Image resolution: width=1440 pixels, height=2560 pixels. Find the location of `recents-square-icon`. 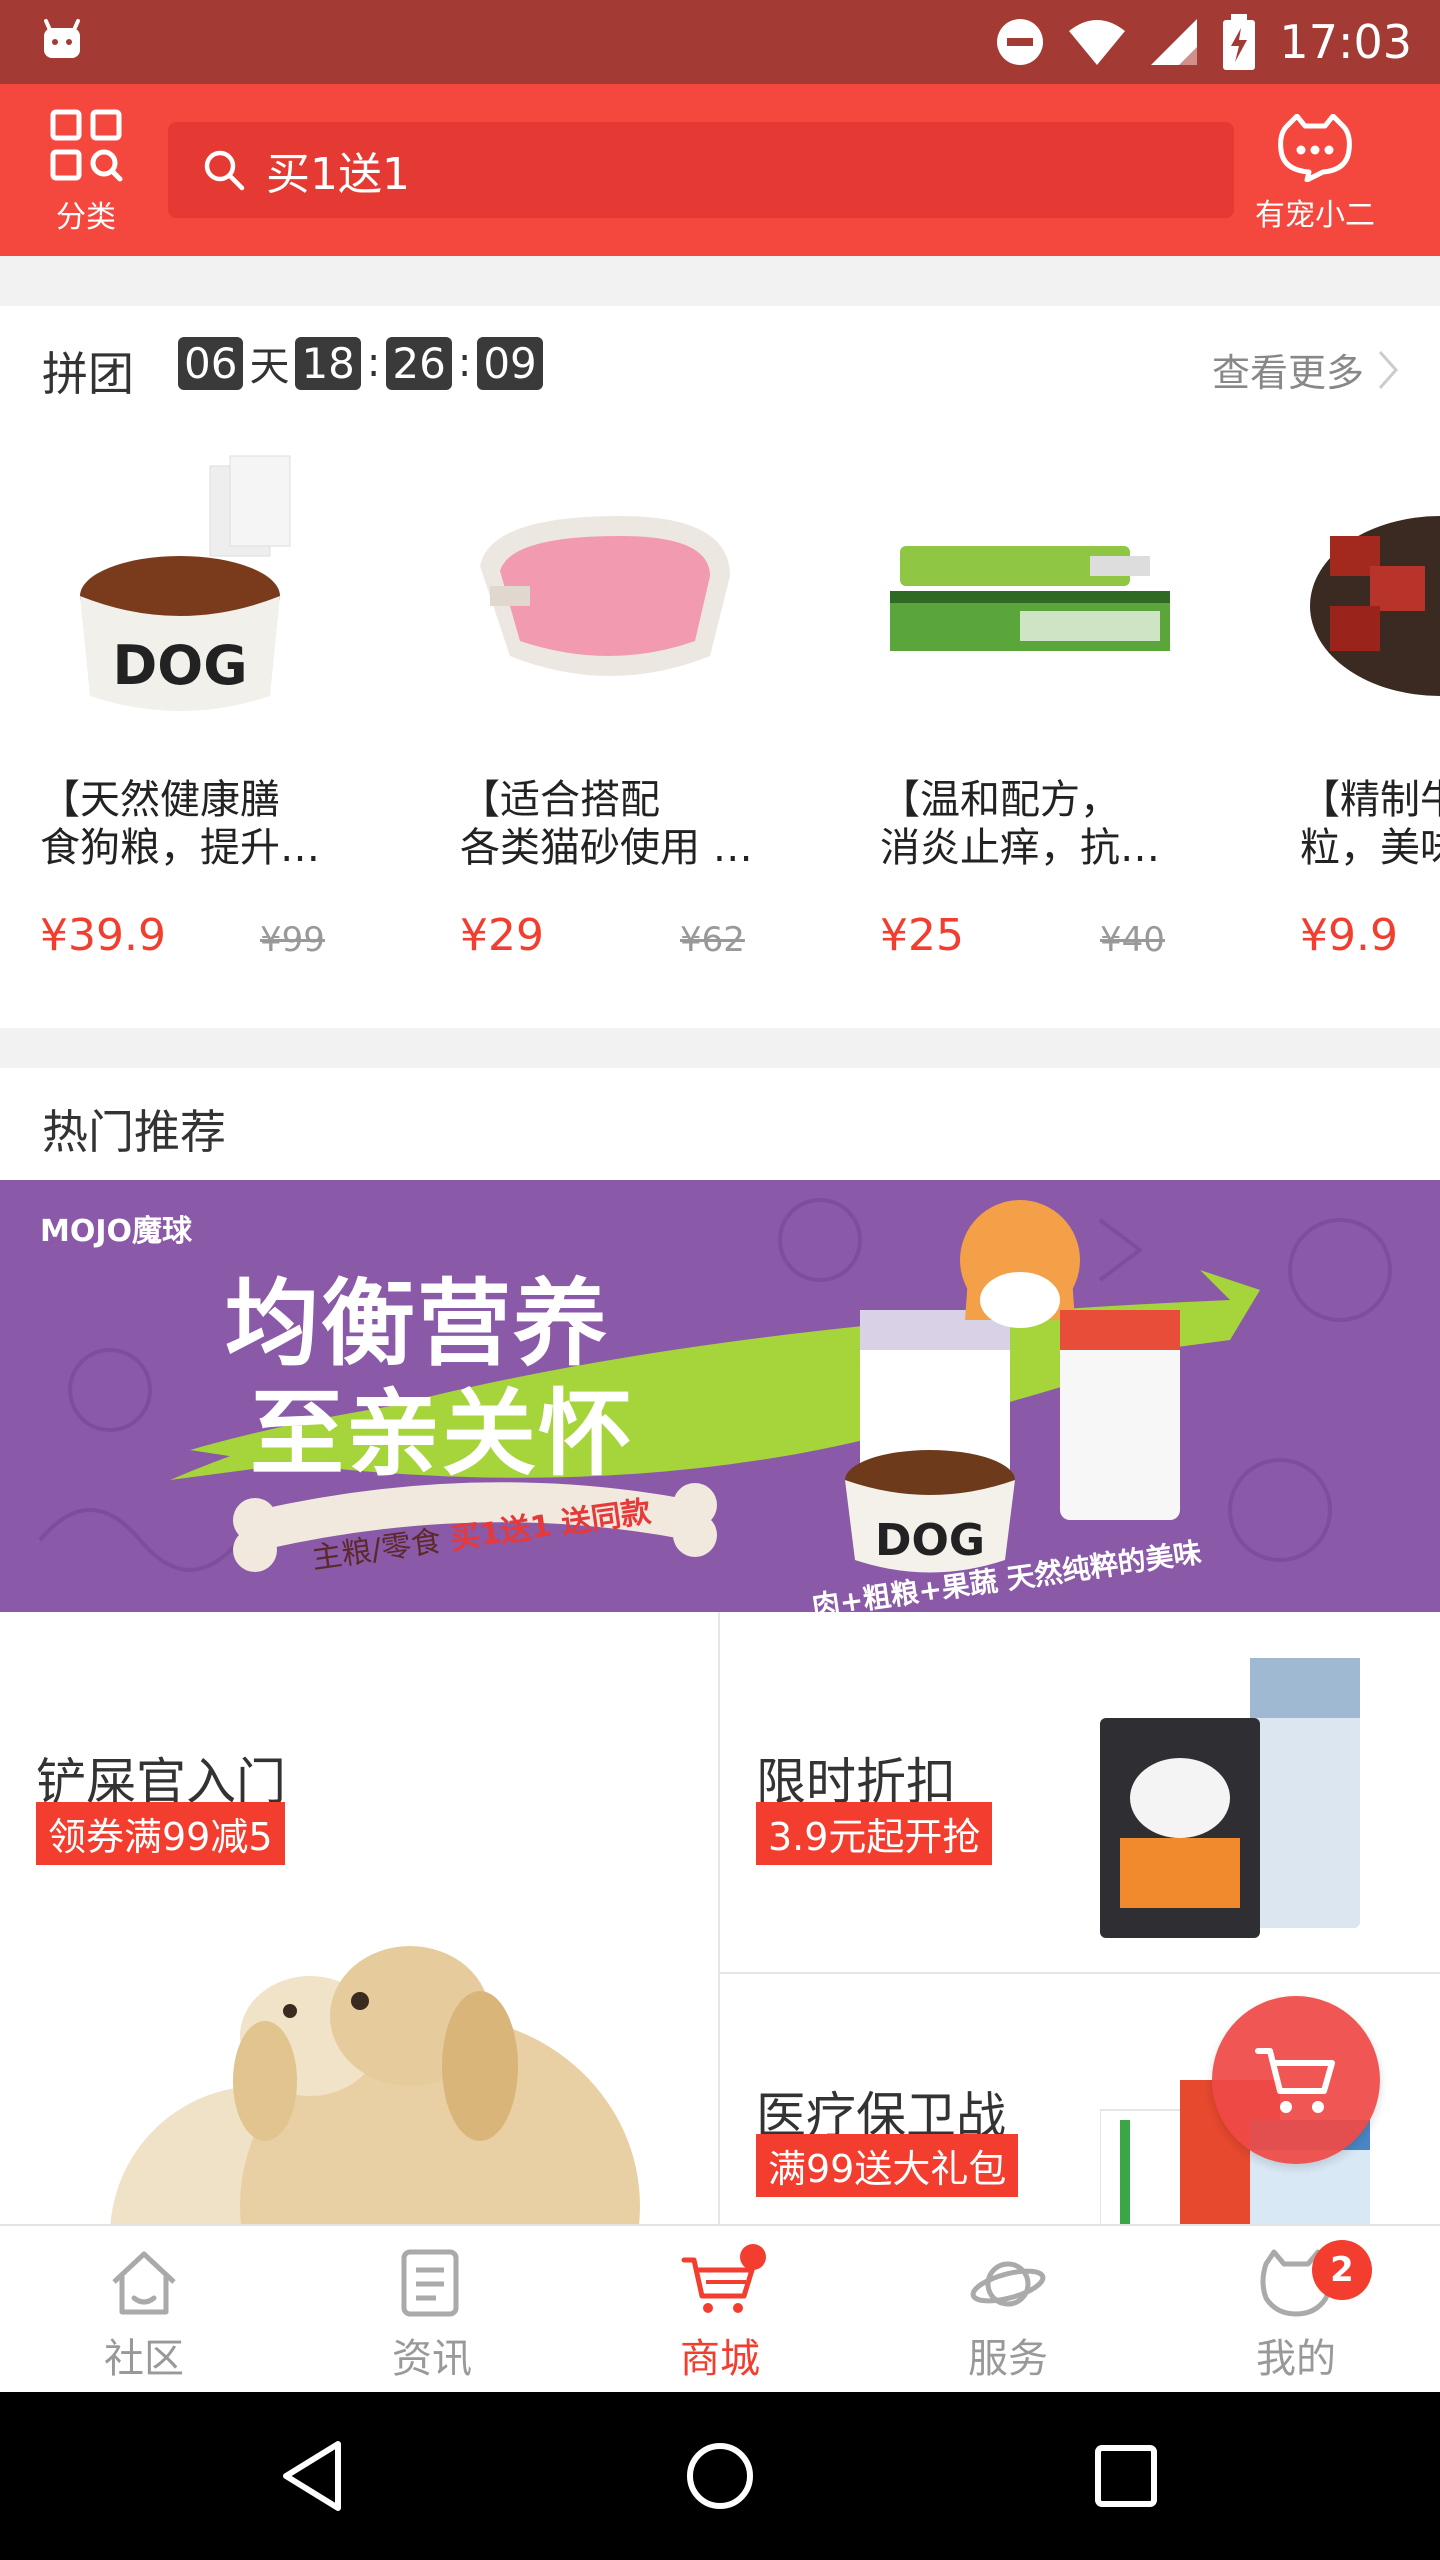

recents-square-icon is located at coordinates (1126, 2476).